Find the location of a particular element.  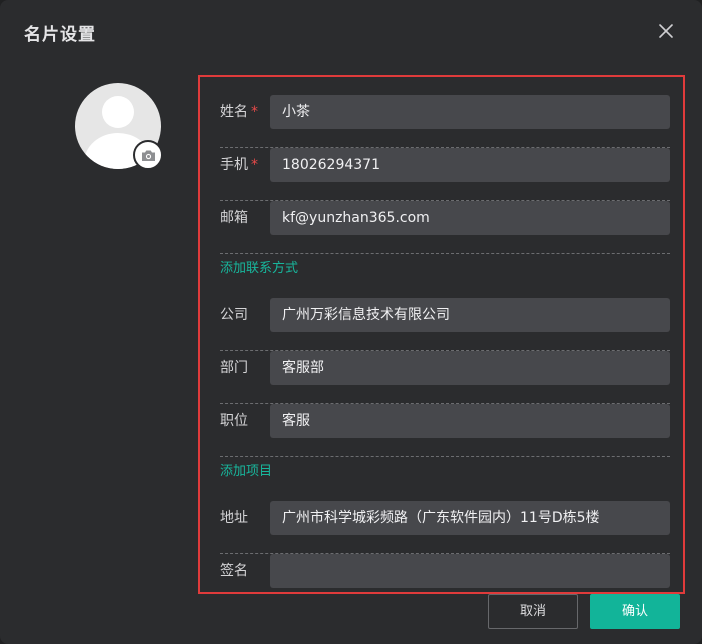

email-input: kf@yunzhan365.com is located at coordinates (470, 218).